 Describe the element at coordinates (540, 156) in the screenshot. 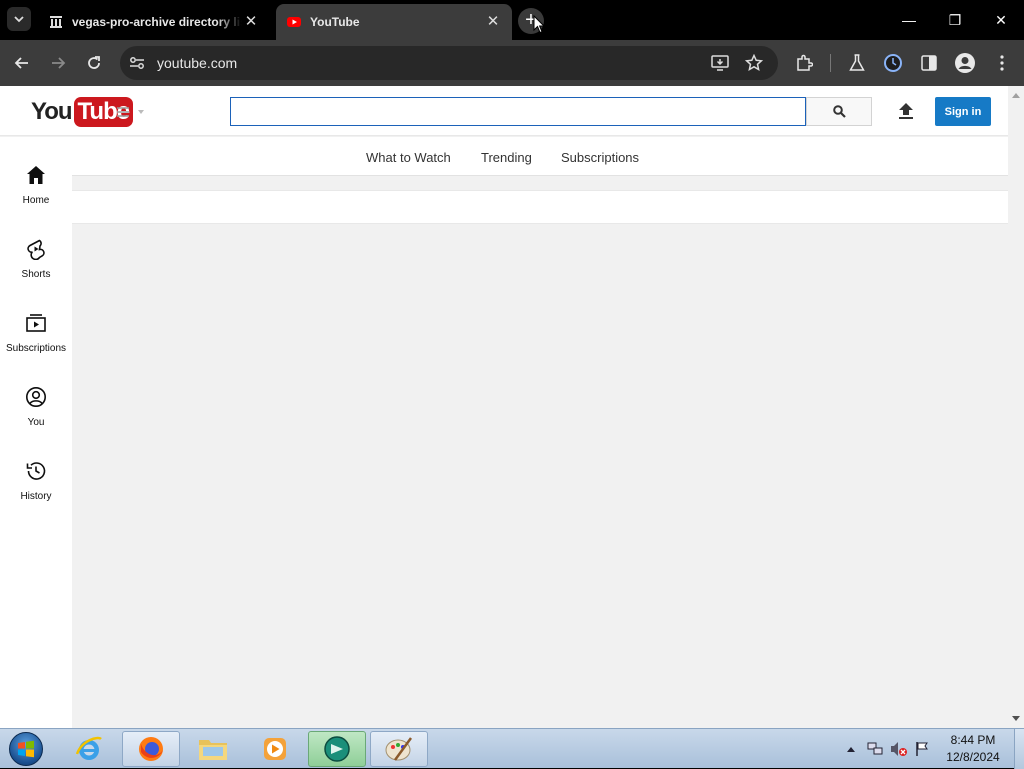

I see `top-navigation: What to Watch Trending Subscriptions` at that location.